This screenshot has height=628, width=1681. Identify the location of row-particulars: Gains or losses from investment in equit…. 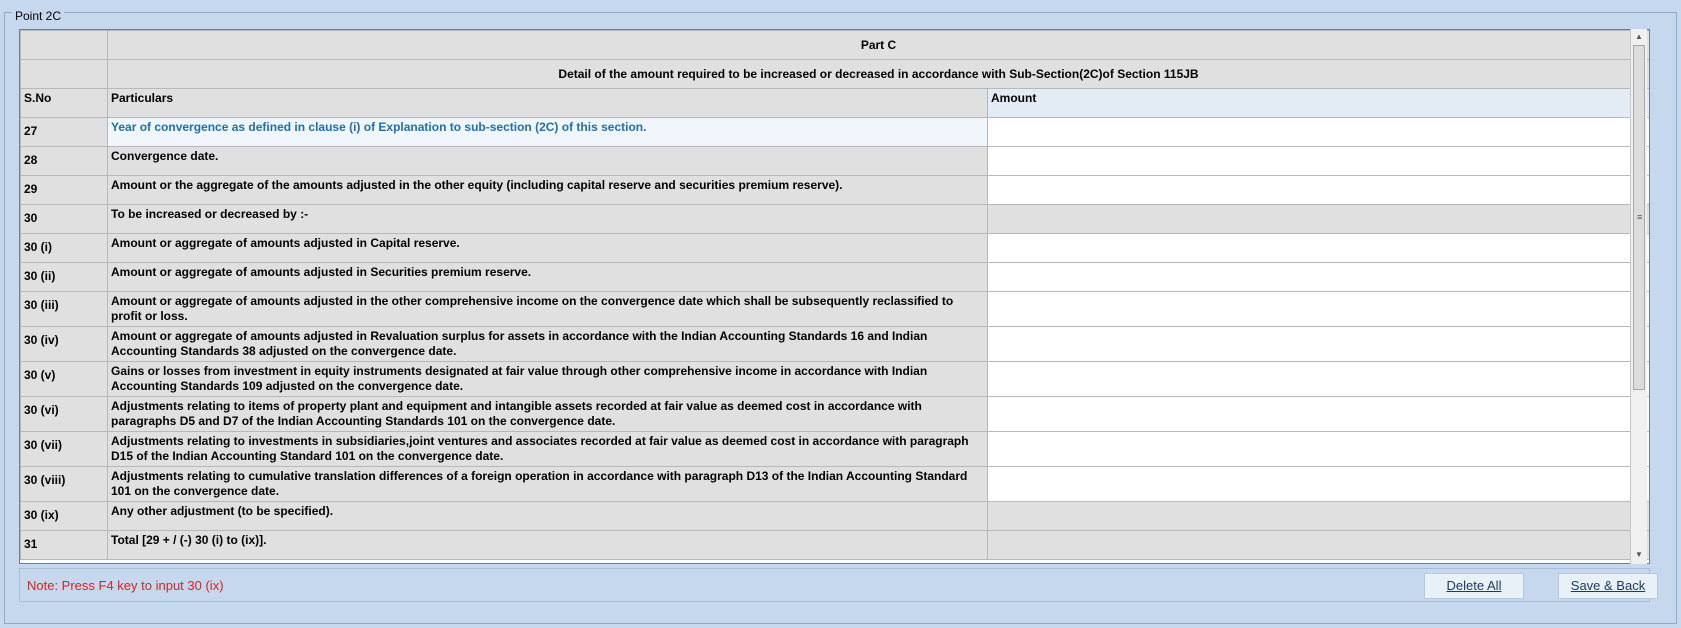
(547, 379).